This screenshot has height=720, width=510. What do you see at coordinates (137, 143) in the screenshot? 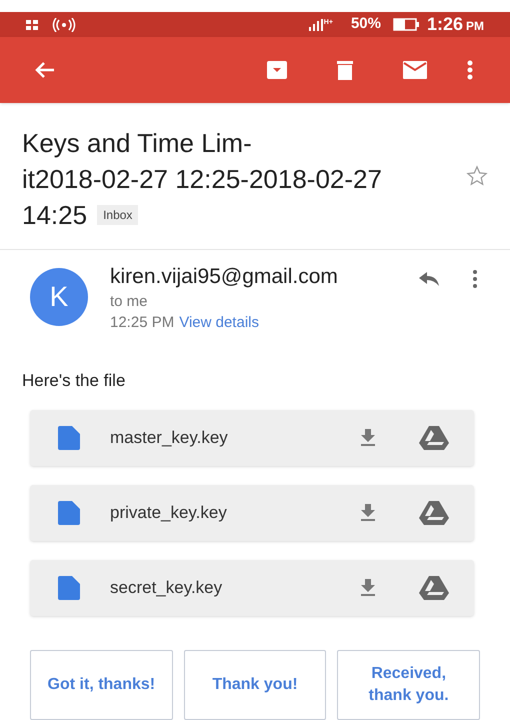
I see `subject-line: Keys and Time Lim-` at bounding box center [137, 143].